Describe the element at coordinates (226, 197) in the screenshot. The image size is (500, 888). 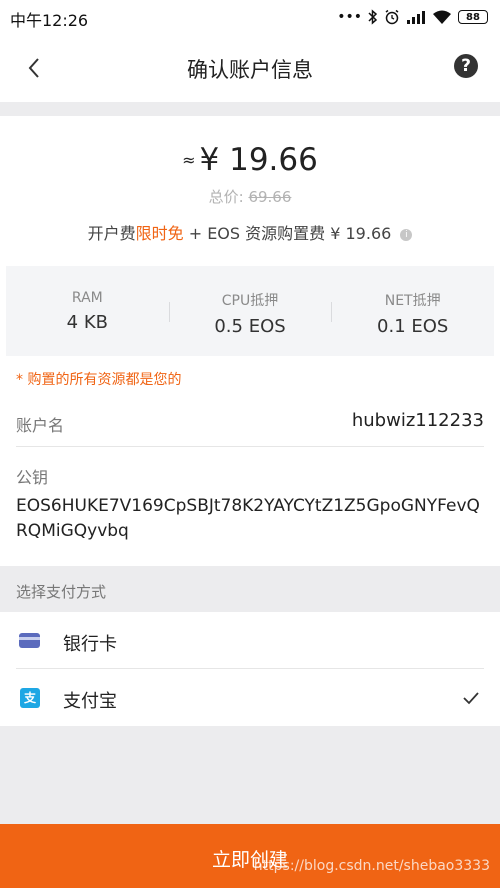
I see `total-label: 总价:` at that location.